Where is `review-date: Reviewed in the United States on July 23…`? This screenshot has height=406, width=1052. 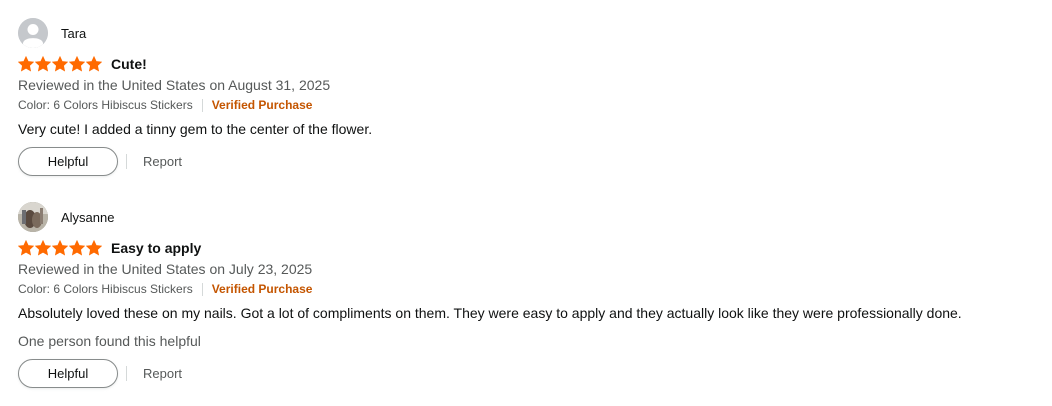
review-date: Reviewed in the United States on July 23… is located at coordinates (165, 269).